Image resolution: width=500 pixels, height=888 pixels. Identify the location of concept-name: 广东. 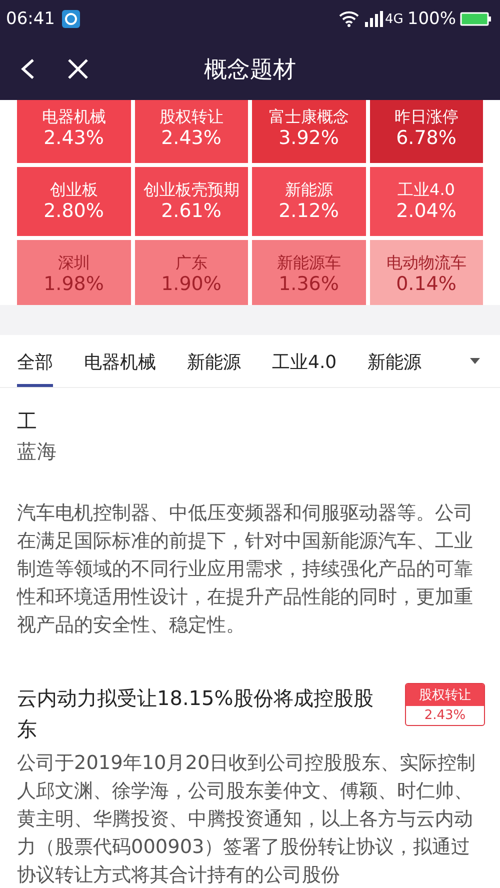
(191, 262).